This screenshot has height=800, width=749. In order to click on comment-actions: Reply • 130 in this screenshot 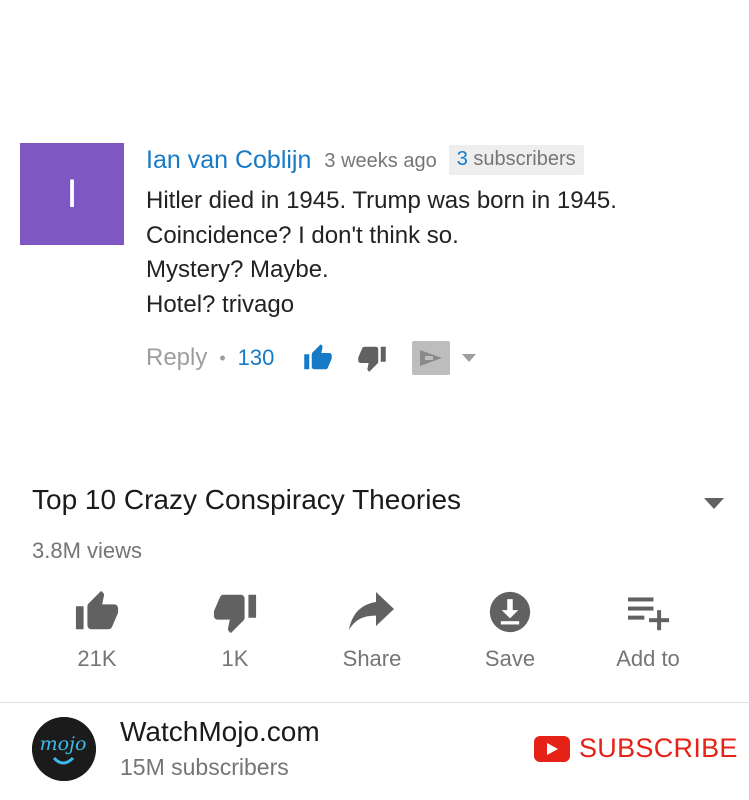, I will do `click(311, 358)`.